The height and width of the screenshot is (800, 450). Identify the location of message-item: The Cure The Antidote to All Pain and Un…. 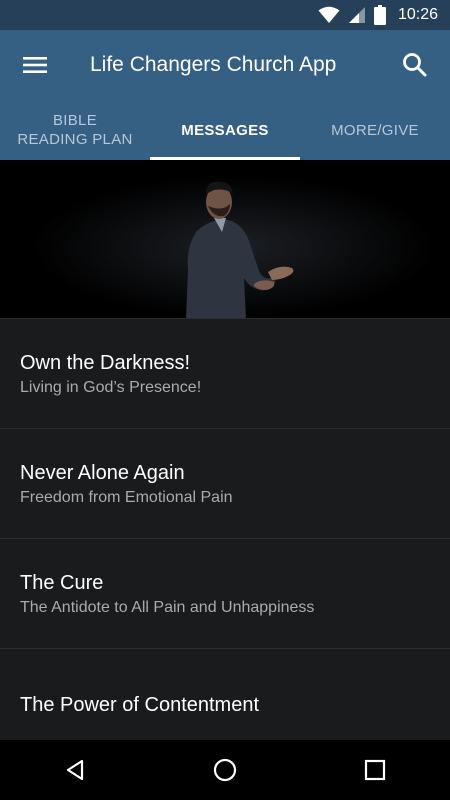
(225, 593).